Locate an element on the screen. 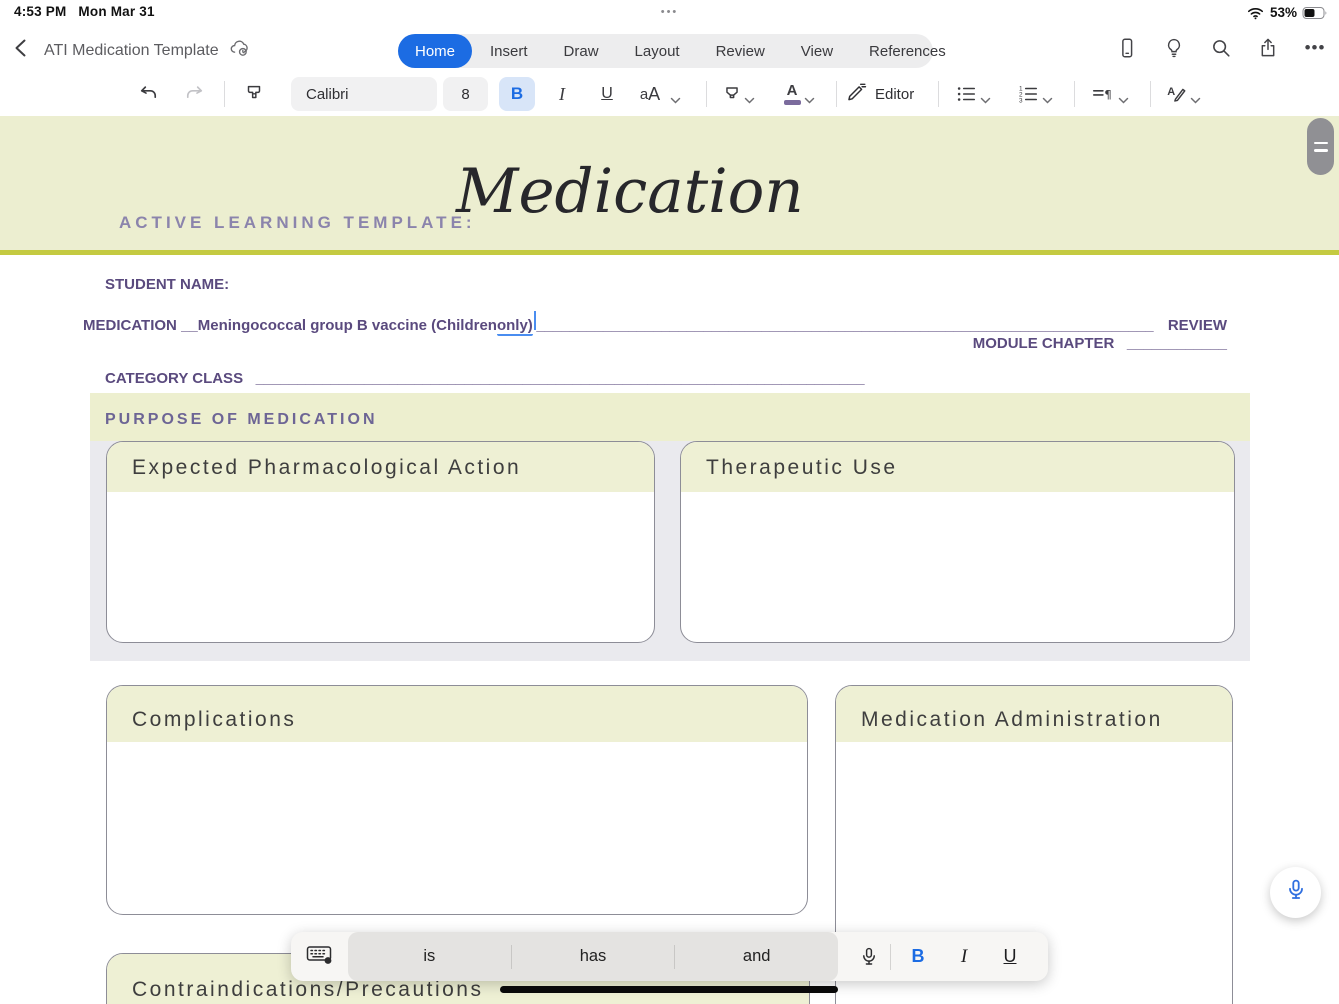 The height and width of the screenshot is (1004, 1339). drawn-black-line is located at coordinates (669, 989).